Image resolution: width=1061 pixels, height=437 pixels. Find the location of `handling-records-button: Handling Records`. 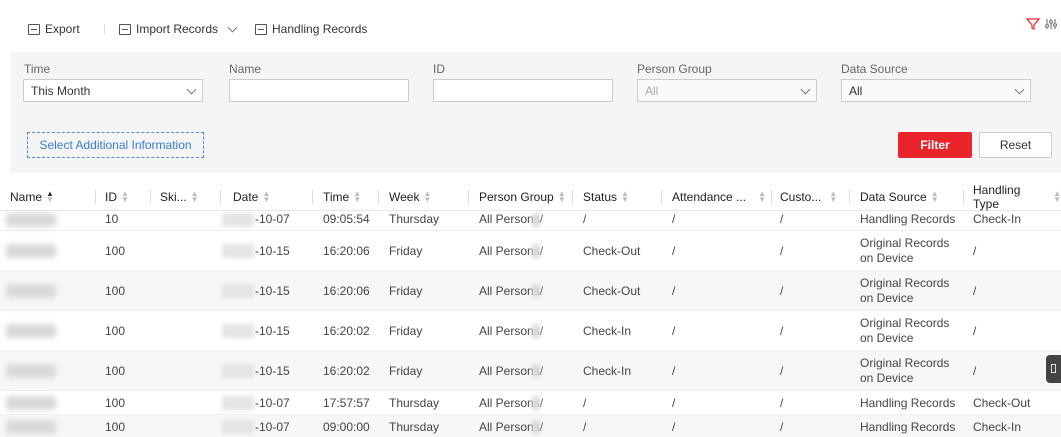

handling-records-button: Handling Records is located at coordinates (311, 29).